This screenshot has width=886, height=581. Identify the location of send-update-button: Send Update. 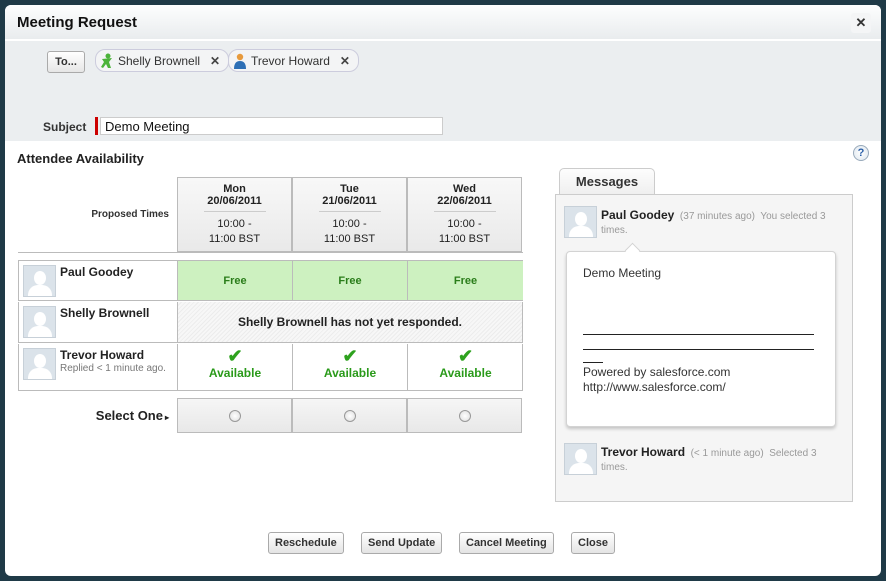
(402, 543).